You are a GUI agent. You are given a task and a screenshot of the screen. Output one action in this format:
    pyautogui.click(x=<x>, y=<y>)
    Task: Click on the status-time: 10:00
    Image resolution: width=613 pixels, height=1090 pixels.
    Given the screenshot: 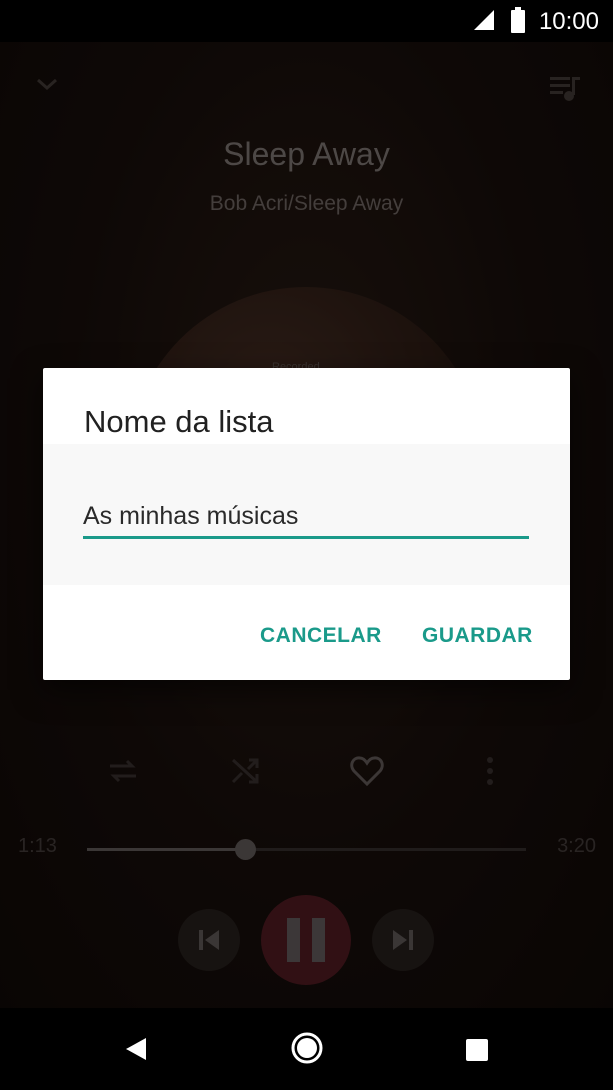 What is the action you would take?
    pyautogui.click(x=568, y=21)
    